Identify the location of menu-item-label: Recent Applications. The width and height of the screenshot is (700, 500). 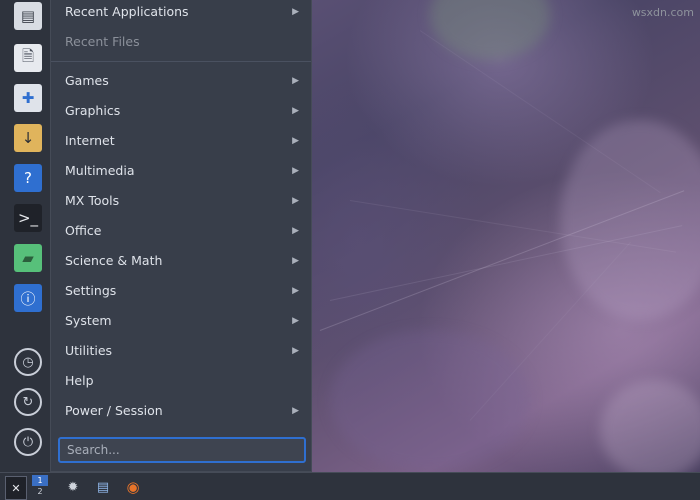
(127, 11).